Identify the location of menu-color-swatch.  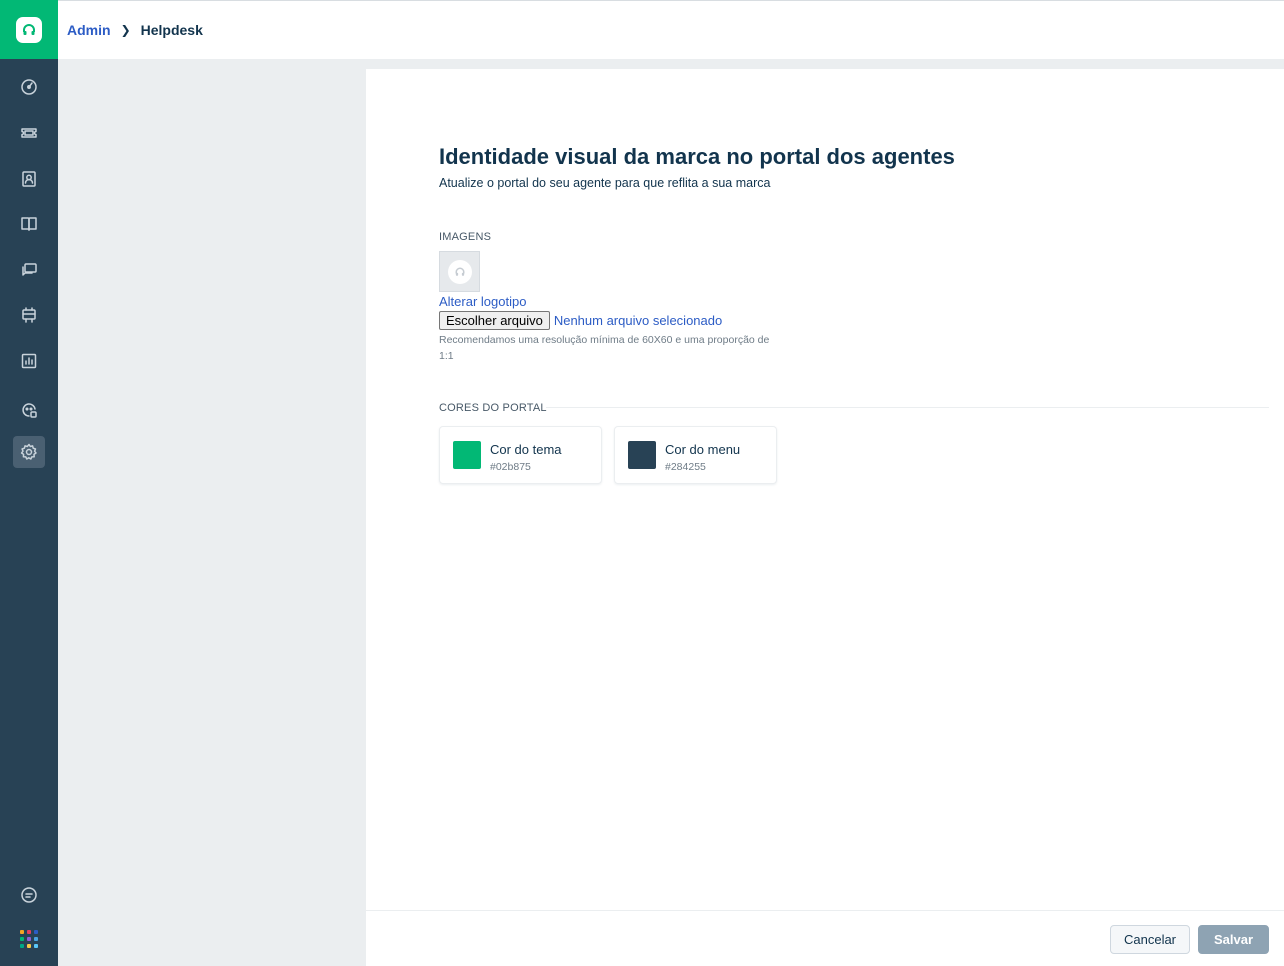
(642, 455).